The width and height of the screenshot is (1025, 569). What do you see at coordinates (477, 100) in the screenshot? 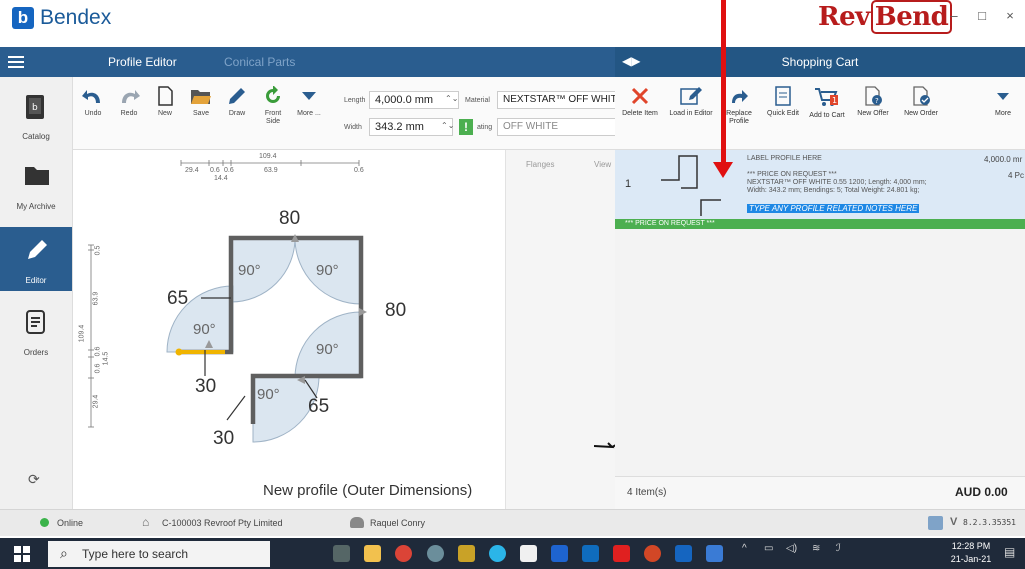
I see `material-label: Material` at bounding box center [477, 100].